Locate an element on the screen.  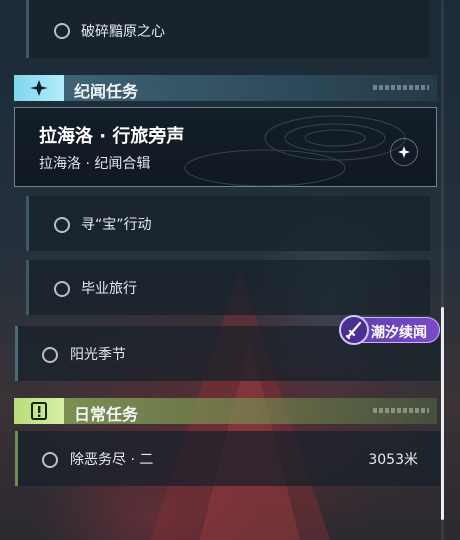
quest-item: 毕业旅行 is located at coordinates (228, 287).